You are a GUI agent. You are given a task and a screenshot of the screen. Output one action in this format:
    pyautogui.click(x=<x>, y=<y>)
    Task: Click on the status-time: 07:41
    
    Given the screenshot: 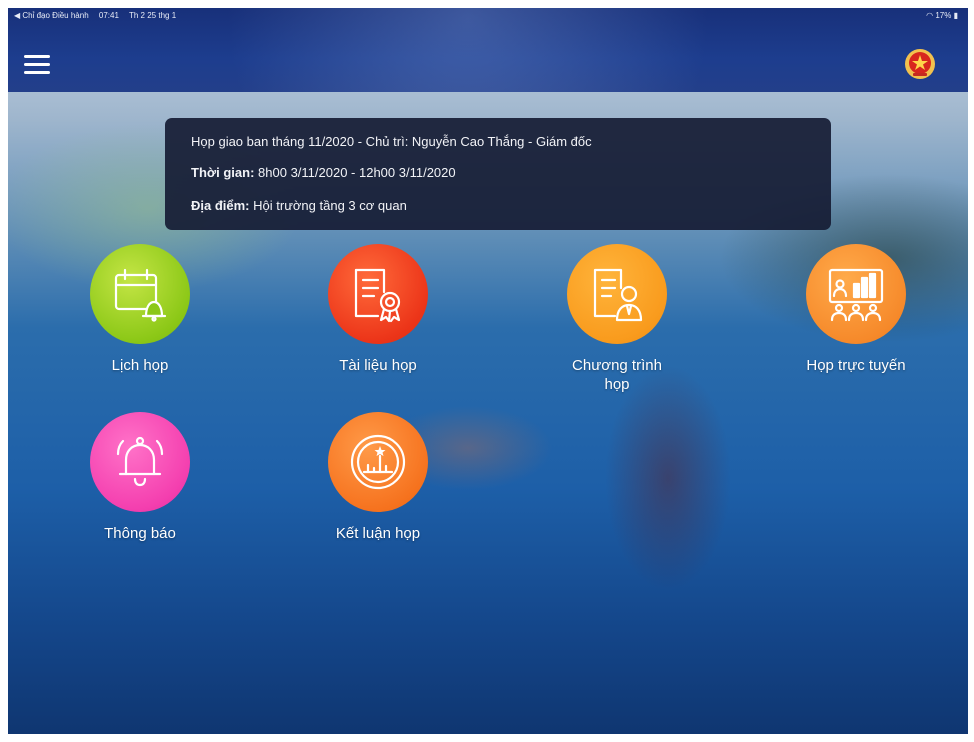 What is the action you would take?
    pyautogui.click(x=108, y=15)
    